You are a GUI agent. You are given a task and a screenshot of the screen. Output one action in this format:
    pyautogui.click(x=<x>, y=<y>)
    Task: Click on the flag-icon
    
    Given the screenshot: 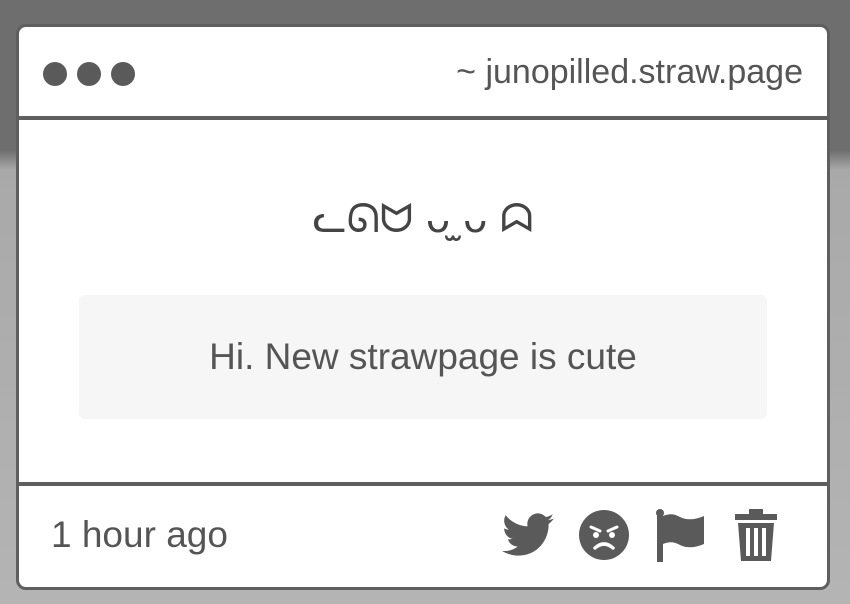 What is the action you would take?
    pyautogui.click(x=680, y=535)
    